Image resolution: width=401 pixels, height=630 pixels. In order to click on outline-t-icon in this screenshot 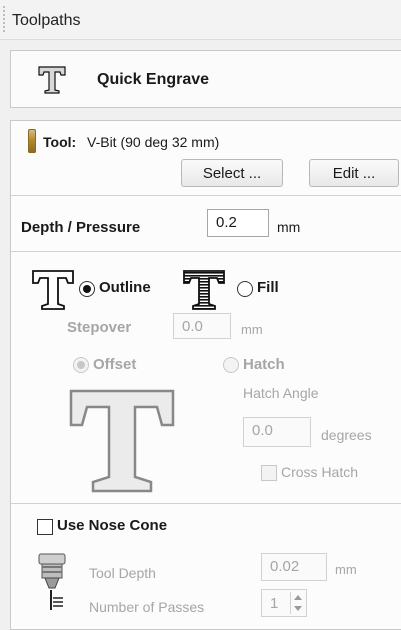, I will do `click(53, 292)`.